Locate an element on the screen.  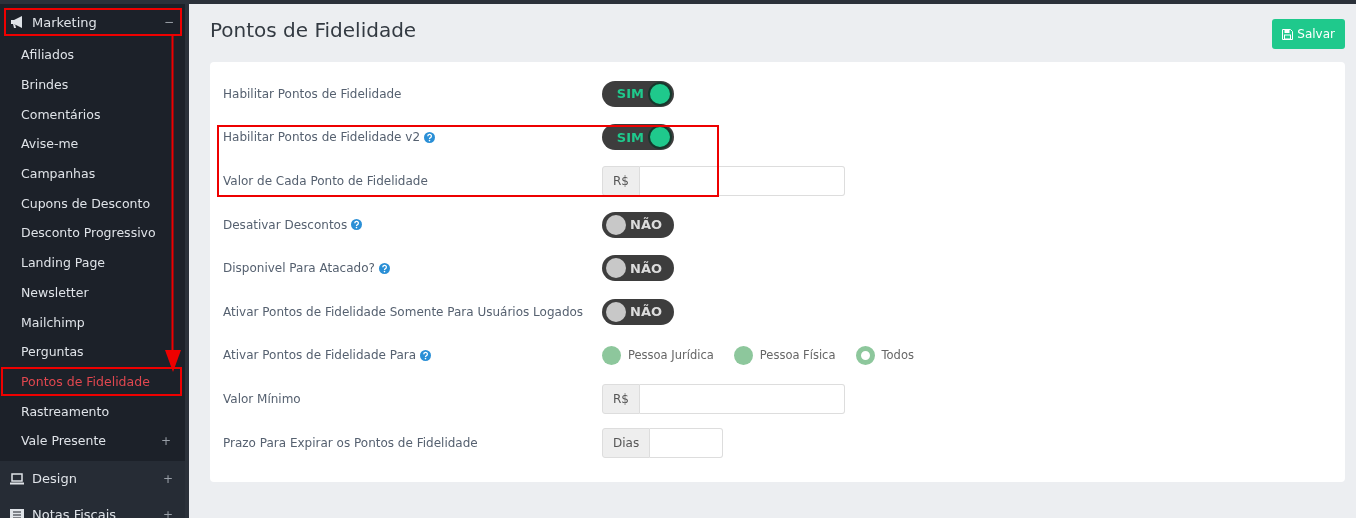
field-label: Habilitar Pontos de Fidelidade is located at coordinates (312, 93).